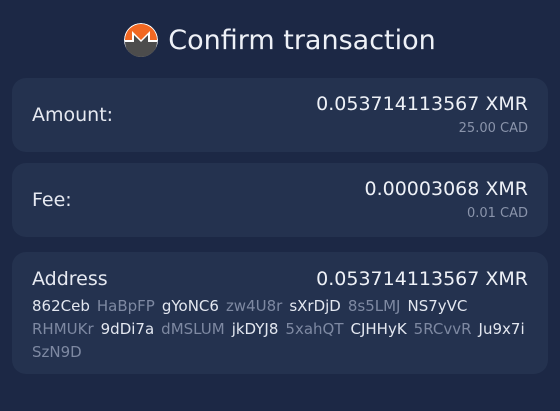  Describe the element at coordinates (141, 40) in the screenshot. I see `monero-logo-icon` at that location.